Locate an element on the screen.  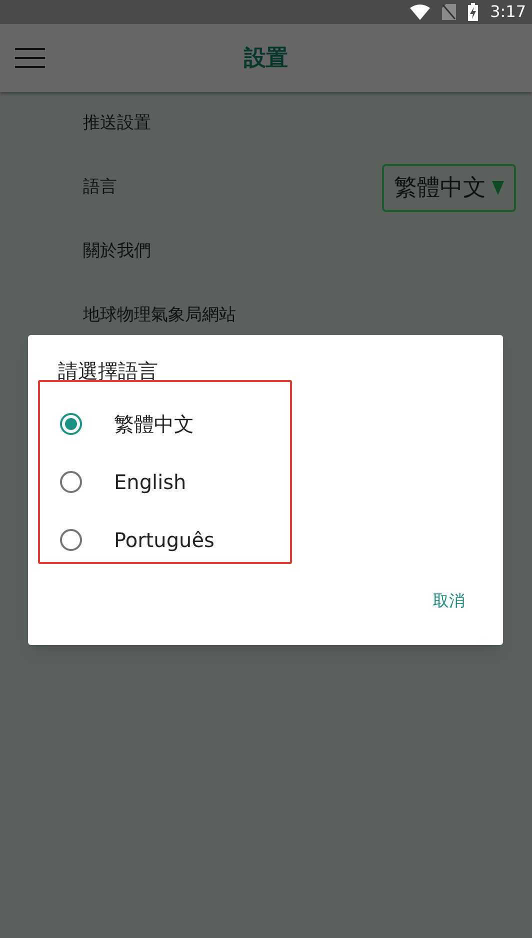
settings-item: 關於我們 is located at coordinates (117, 252).